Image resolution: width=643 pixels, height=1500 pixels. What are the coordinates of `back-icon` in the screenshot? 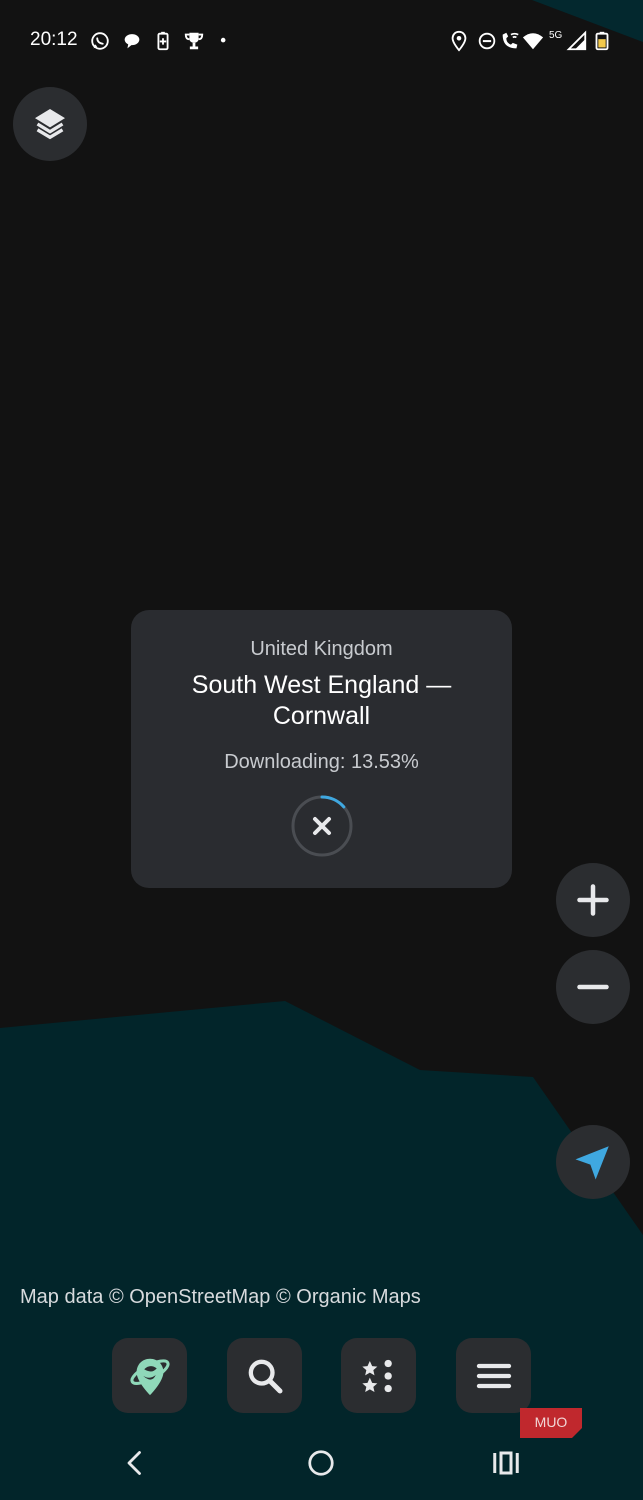 It's located at (134, 1463).